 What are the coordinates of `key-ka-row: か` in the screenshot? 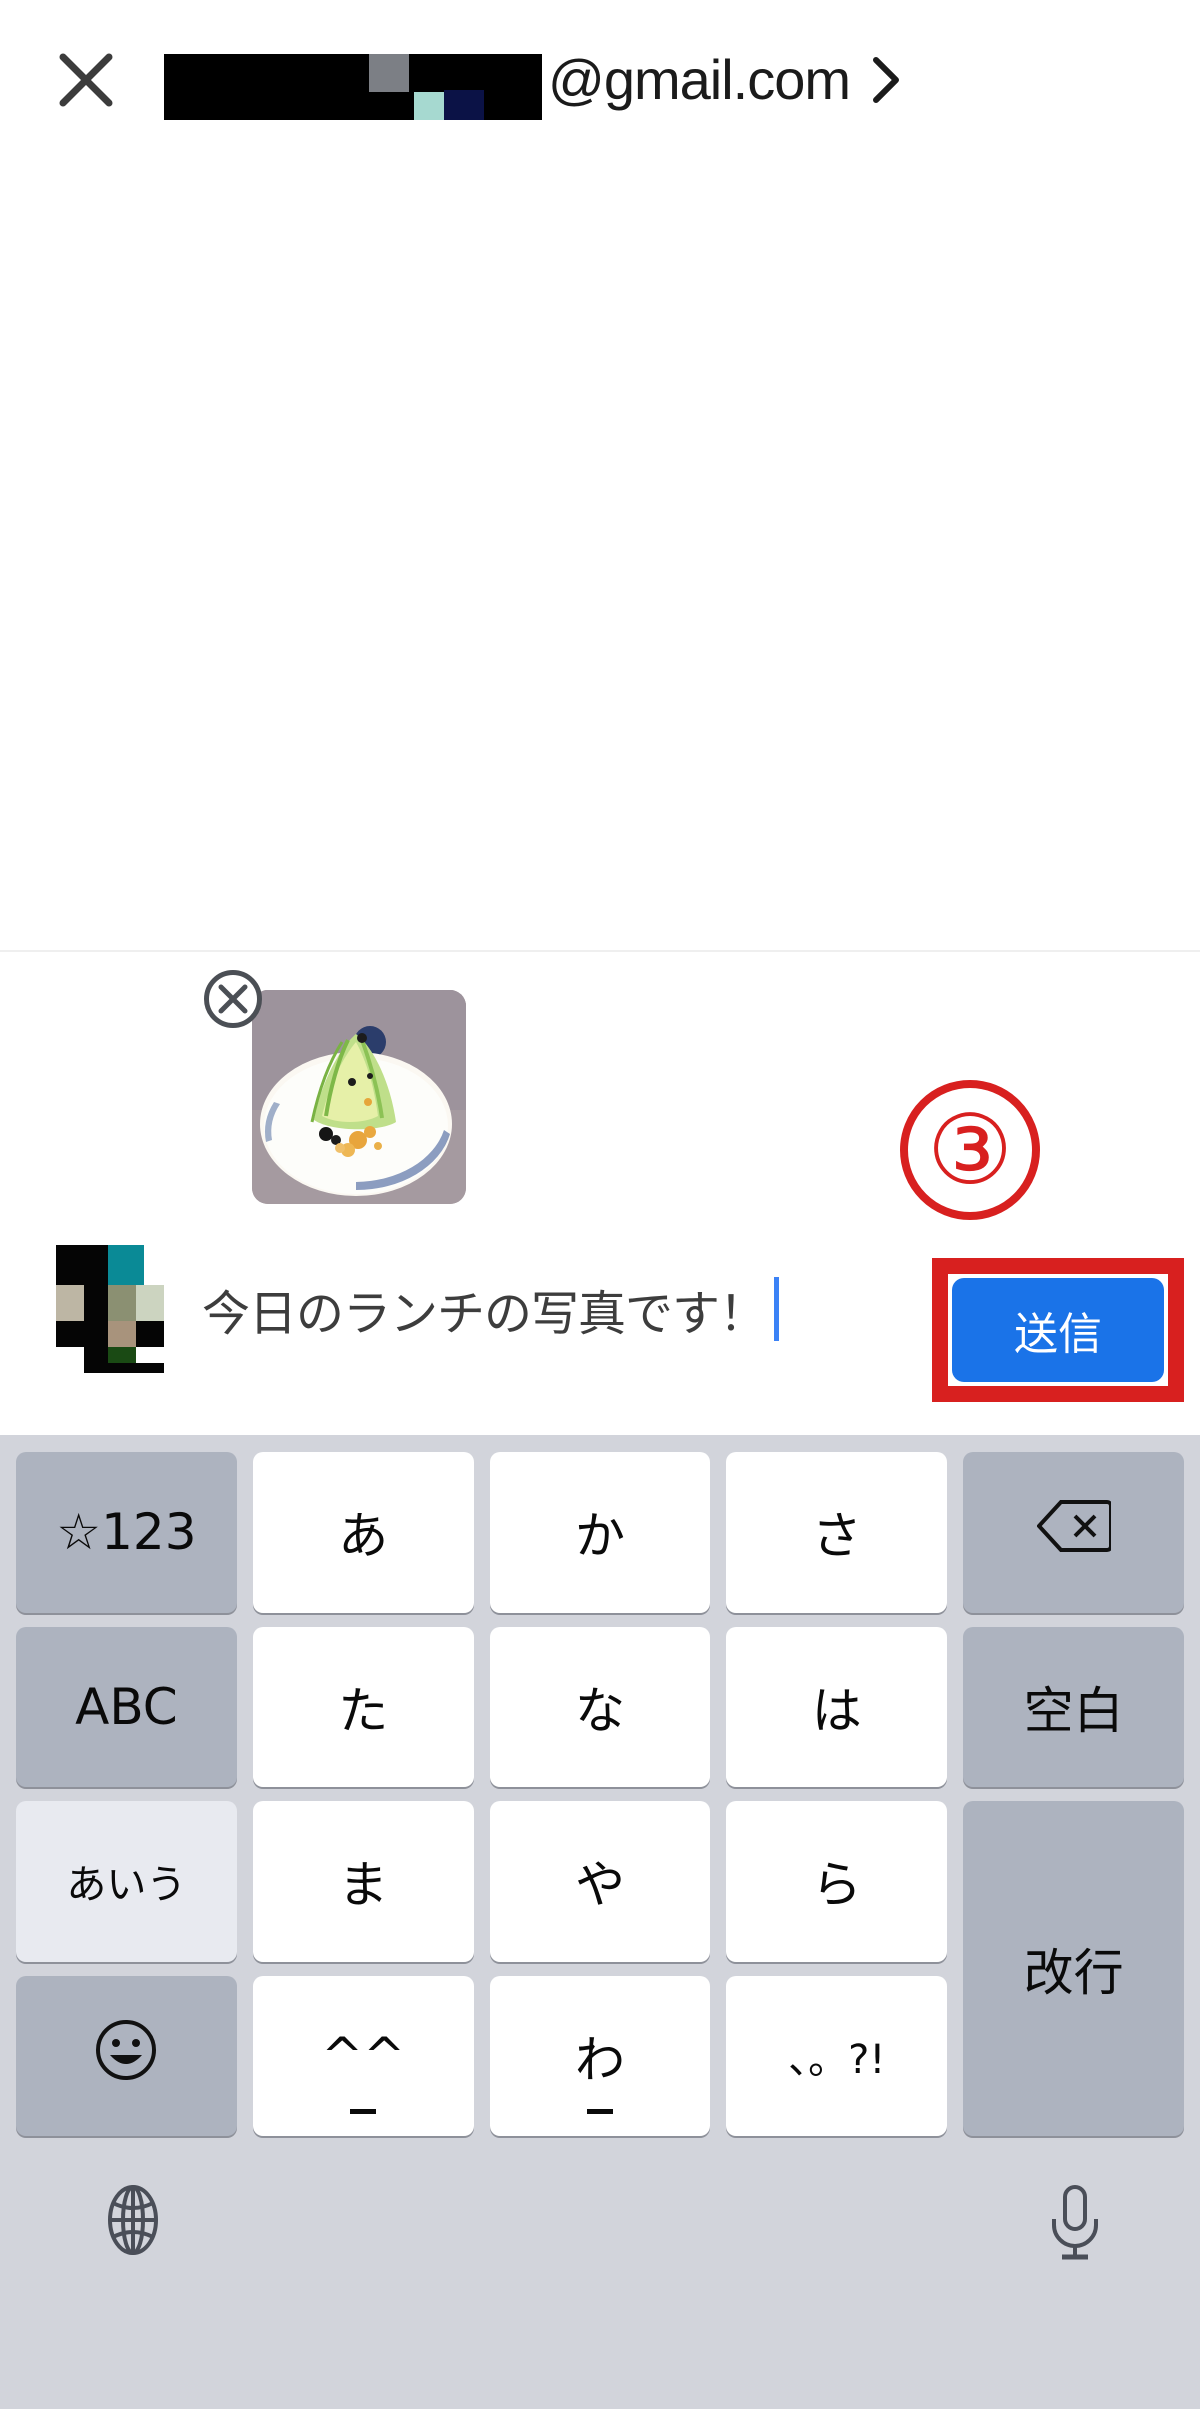 It's located at (600, 1532).